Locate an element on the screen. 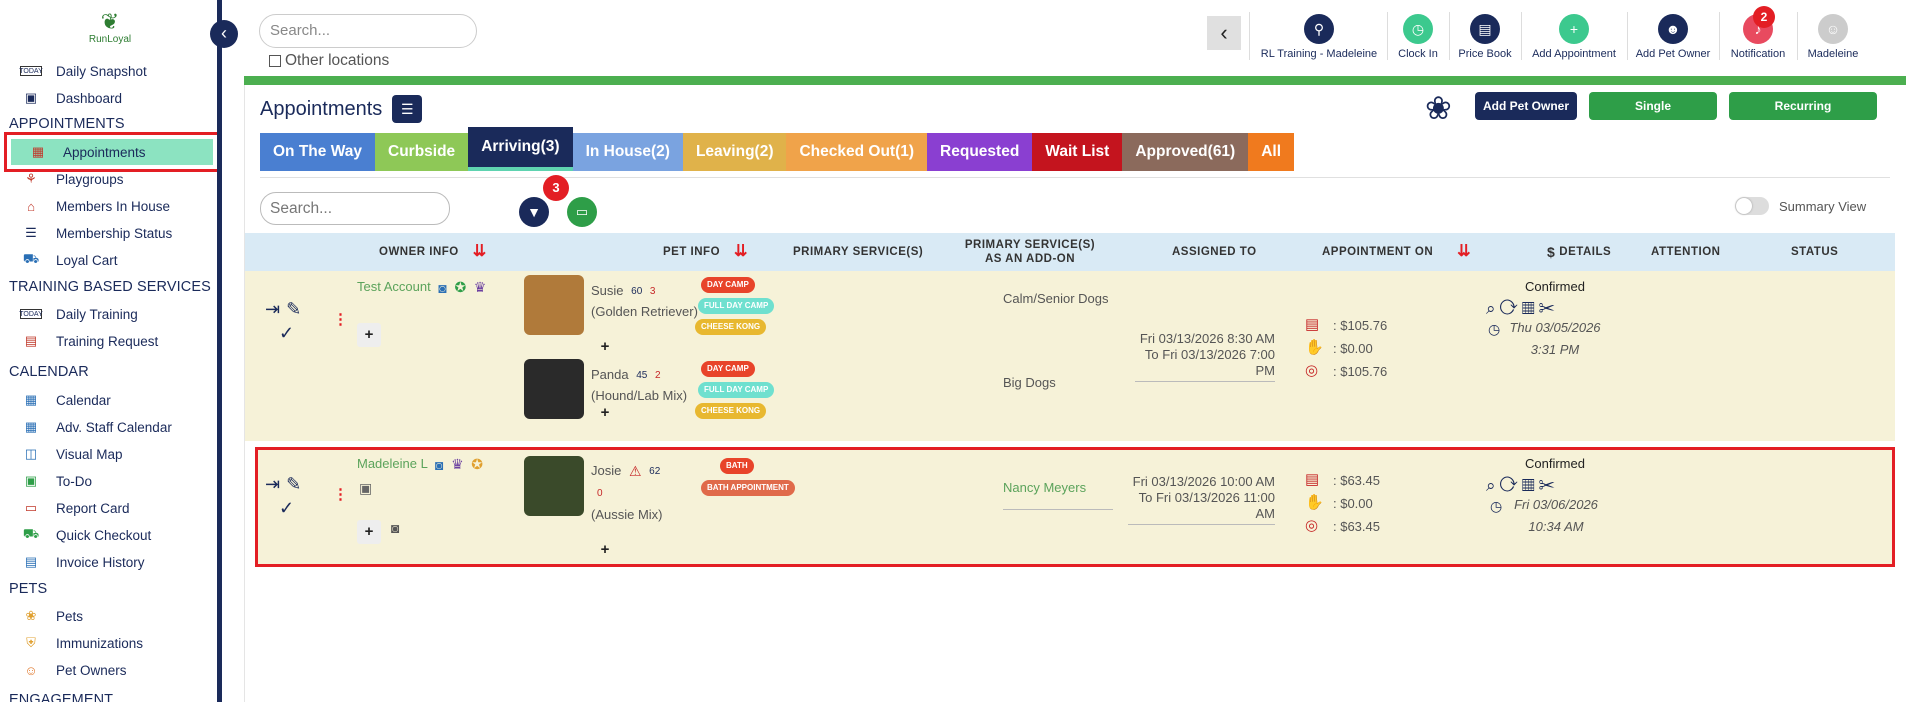  status-badge: Confirmed is located at coordinates (1555, 463).